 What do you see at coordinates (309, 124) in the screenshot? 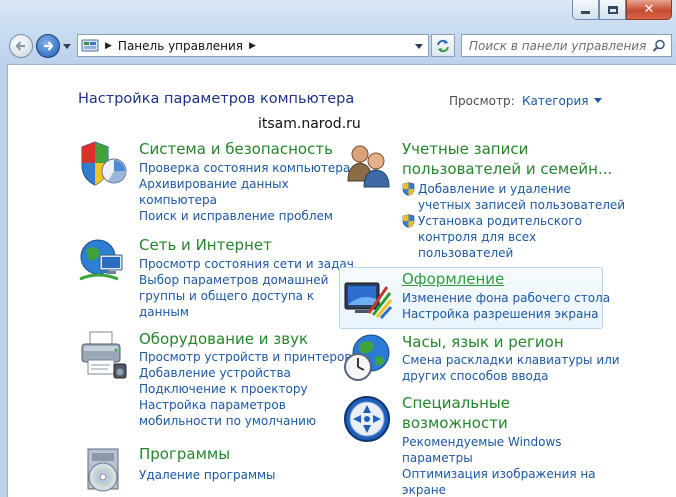
I see `watermark-text: itsam.narod.ru` at bounding box center [309, 124].